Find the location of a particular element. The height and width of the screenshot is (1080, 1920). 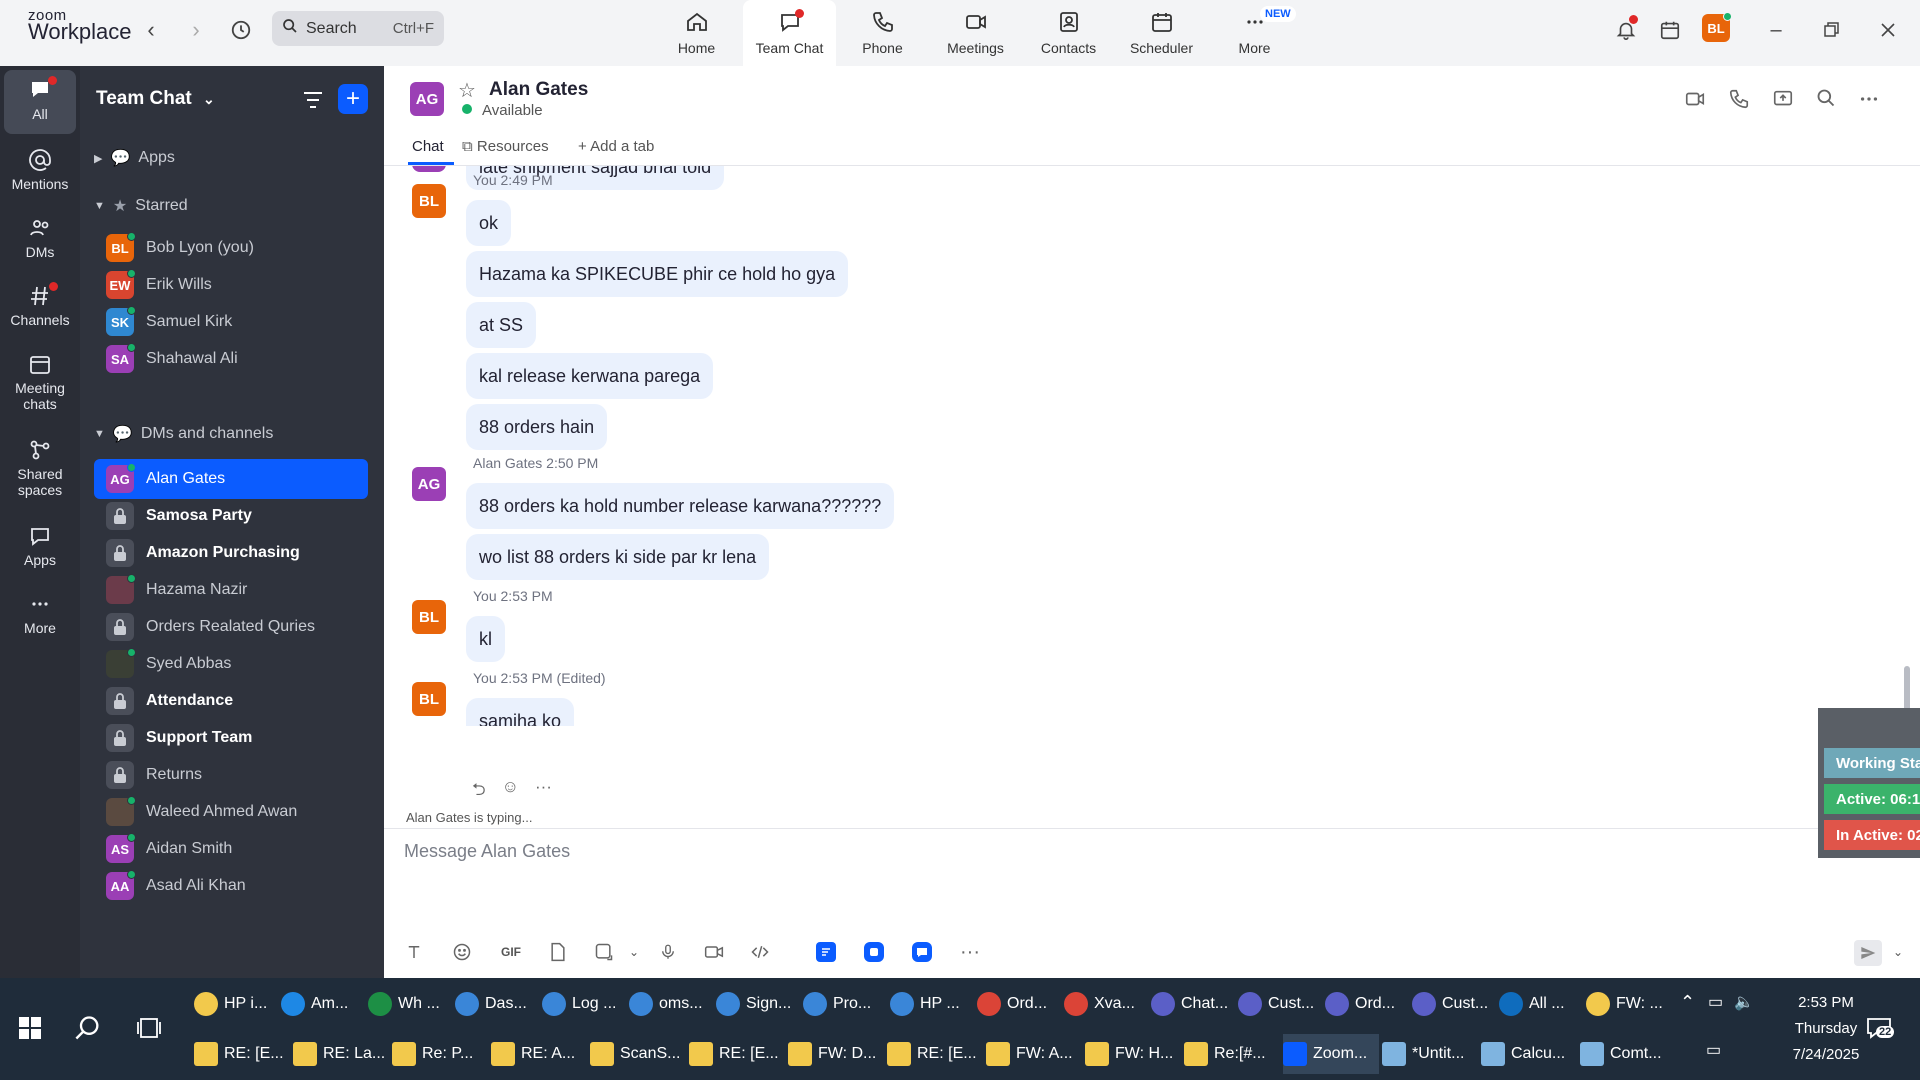

message-bubble: kl is located at coordinates (485, 639).